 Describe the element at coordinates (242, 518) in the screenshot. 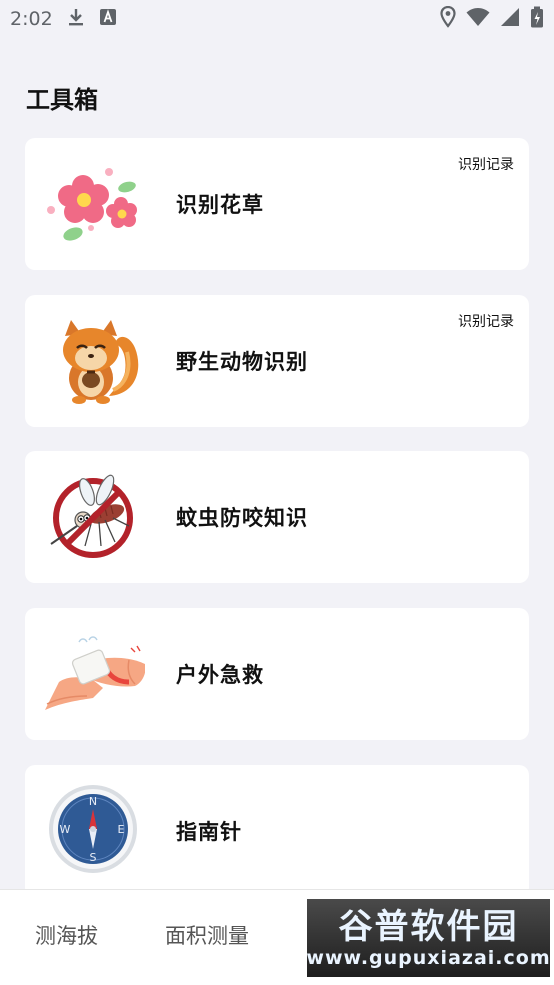

I see `card-title: 蚊虫防咬知识` at that location.